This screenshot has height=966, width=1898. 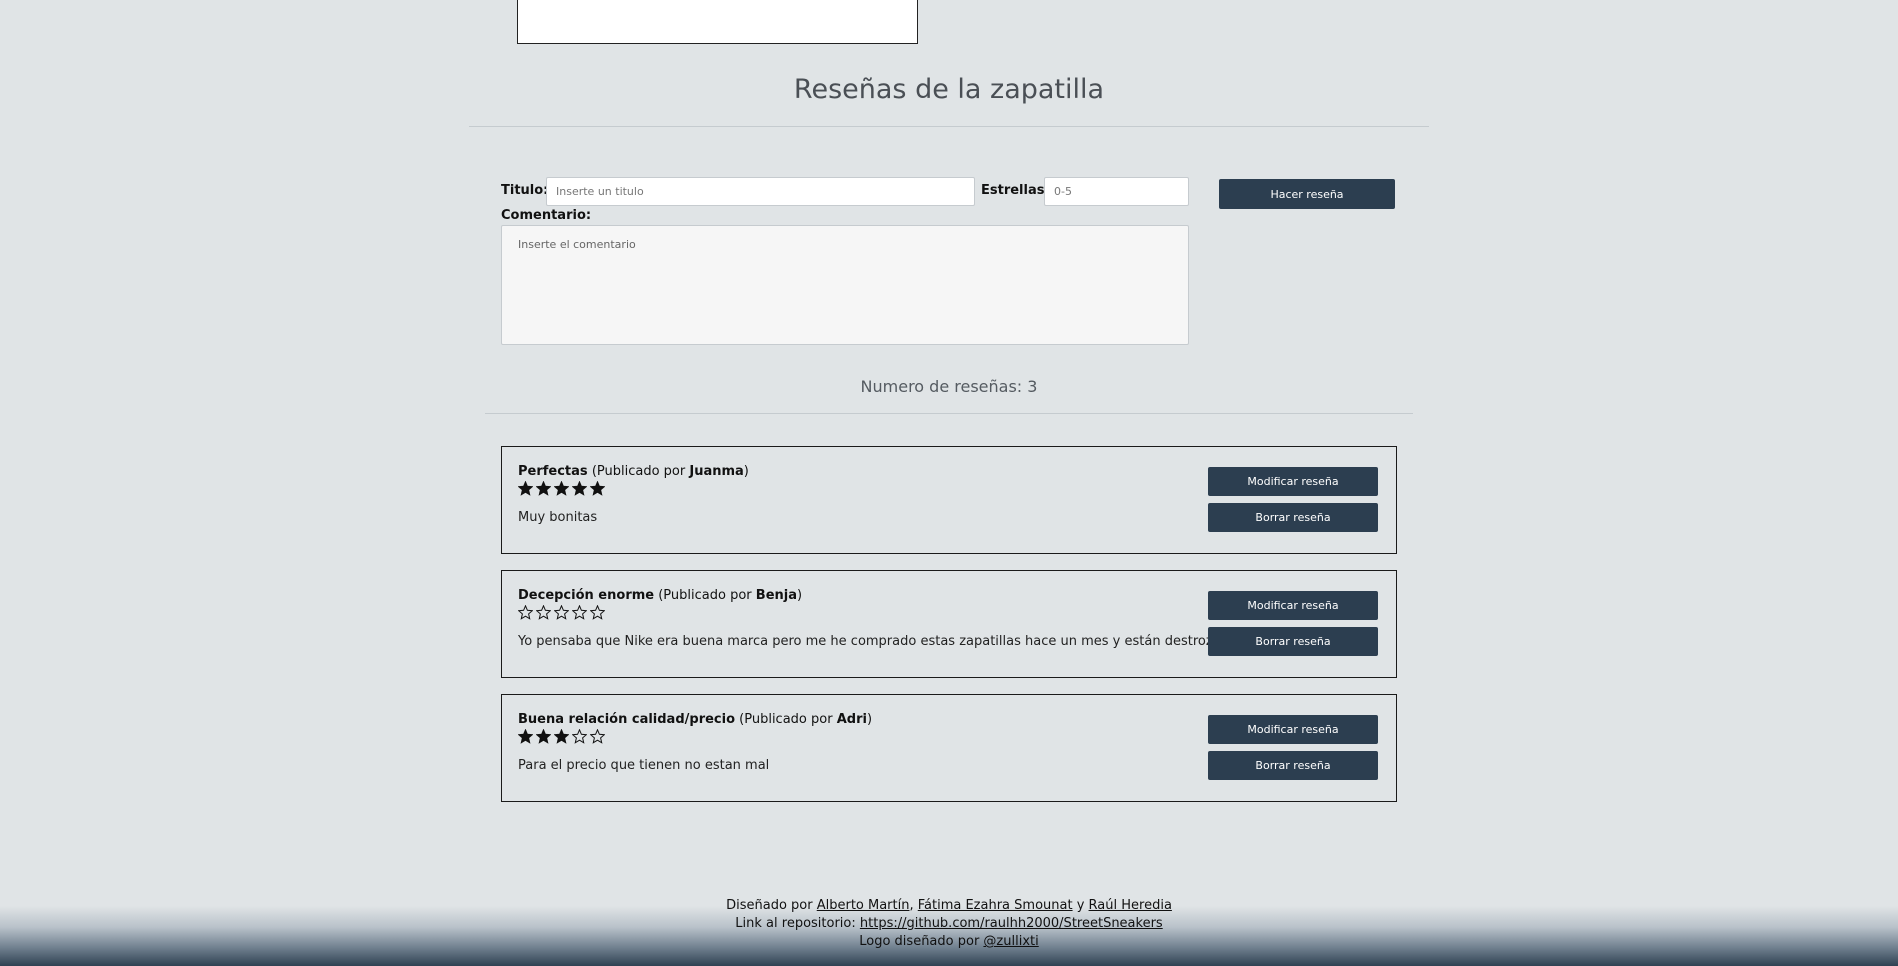 I want to click on designed-by-text: Diseñado por, so click(x=771, y=905).